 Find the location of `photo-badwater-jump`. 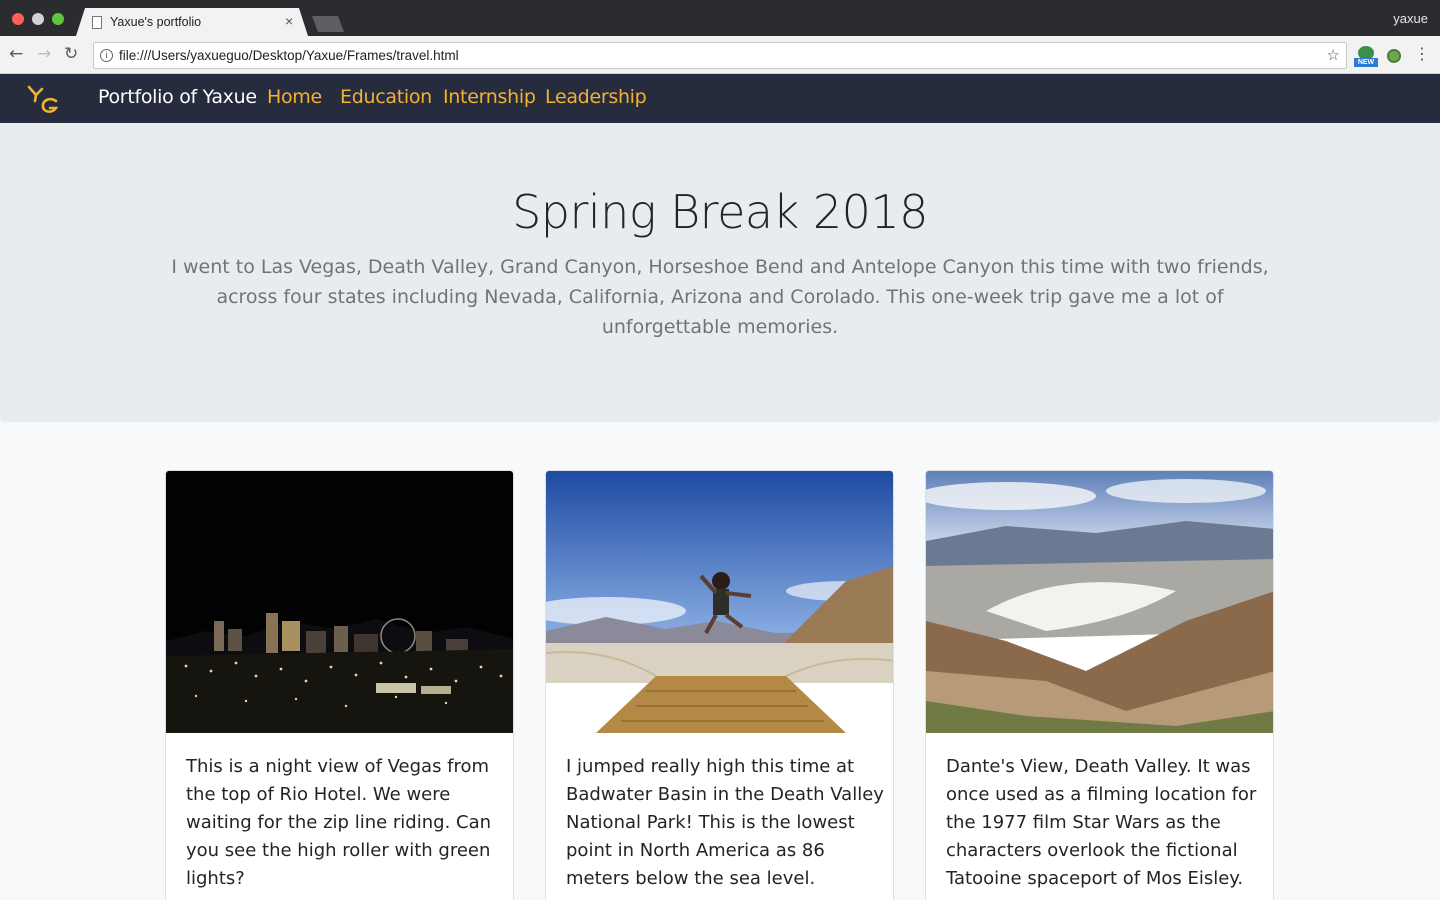

photo-badwater-jump is located at coordinates (719, 602).